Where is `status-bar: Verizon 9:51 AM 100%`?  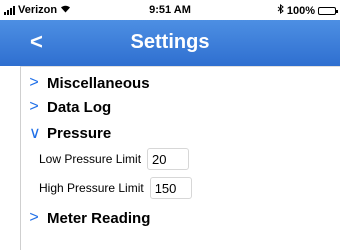 status-bar: Verizon 9:51 AM 100% is located at coordinates (170, 10).